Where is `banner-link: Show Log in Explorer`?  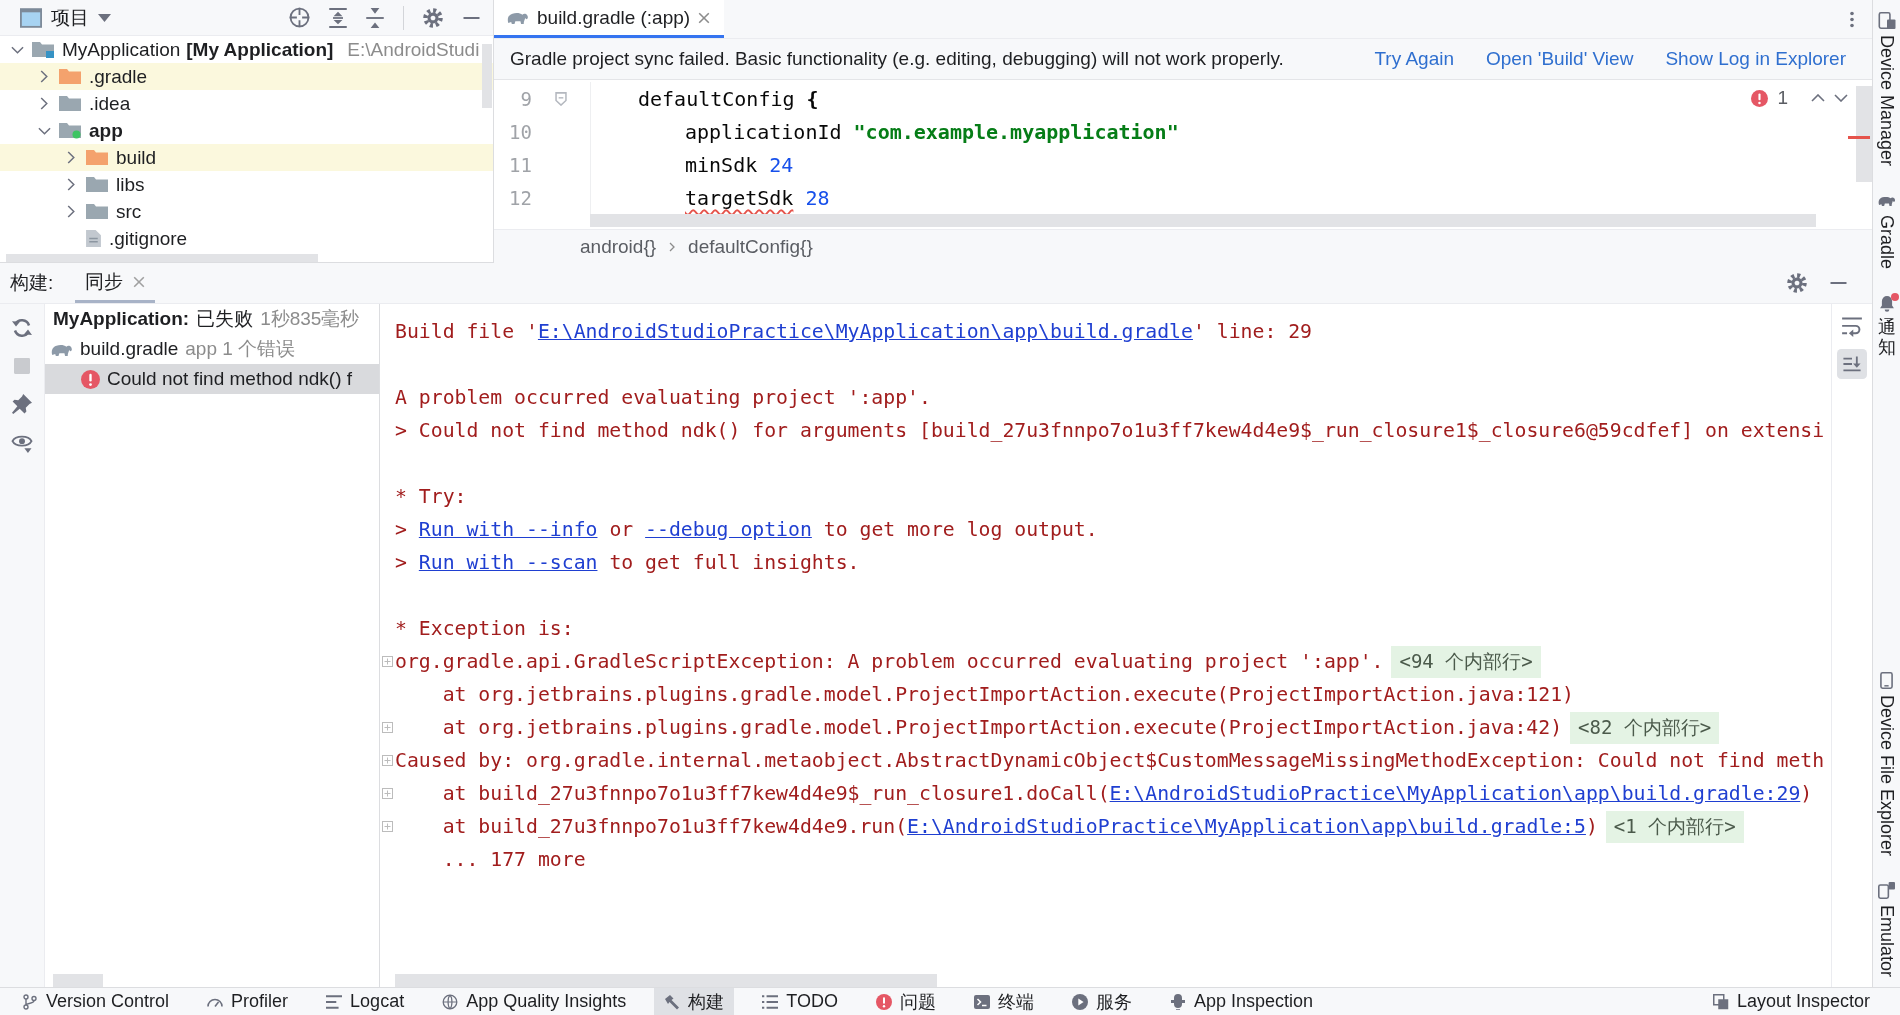 banner-link: Show Log in Explorer is located at coordinates (1755, 59).